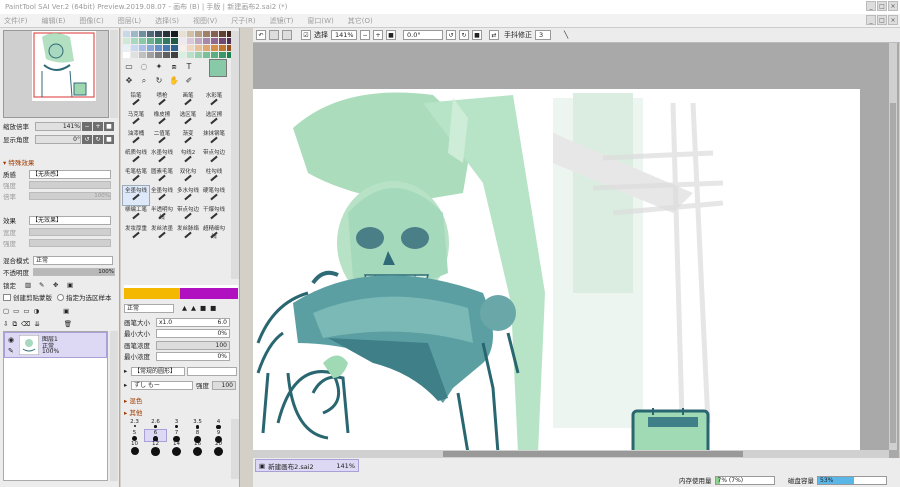 The width and height of the screenshot is (900, 487). I want to click on menu-select: 选择(S), so click(167, 21).